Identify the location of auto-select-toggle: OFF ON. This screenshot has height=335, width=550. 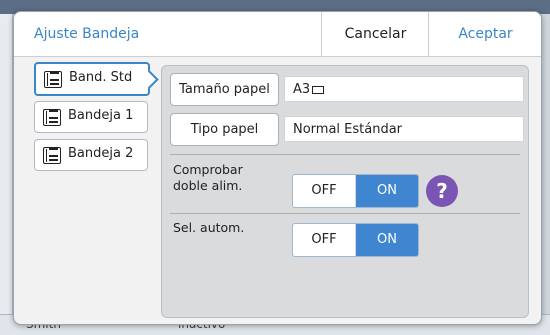
(355, 240).